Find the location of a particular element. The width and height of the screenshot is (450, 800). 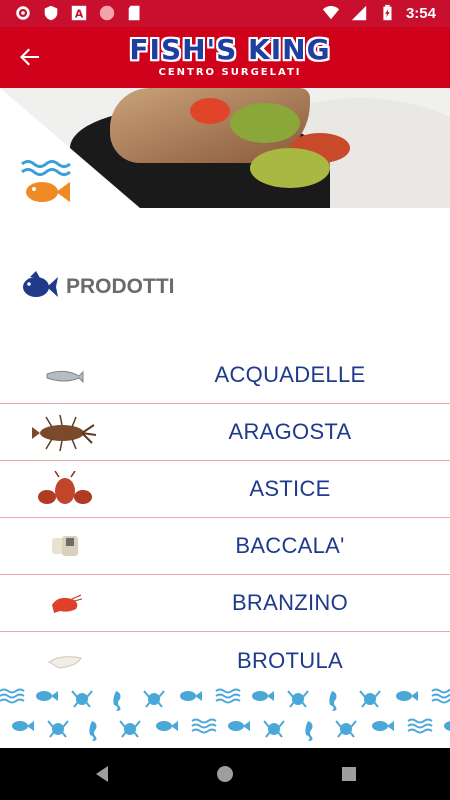

back-triangle-icon is located at coordinates (102, 774).